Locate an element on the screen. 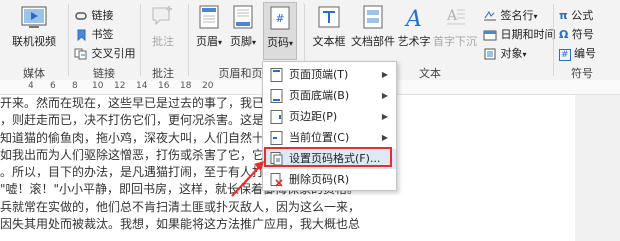  page-number-icon: # is located at coordinates (280, 18).